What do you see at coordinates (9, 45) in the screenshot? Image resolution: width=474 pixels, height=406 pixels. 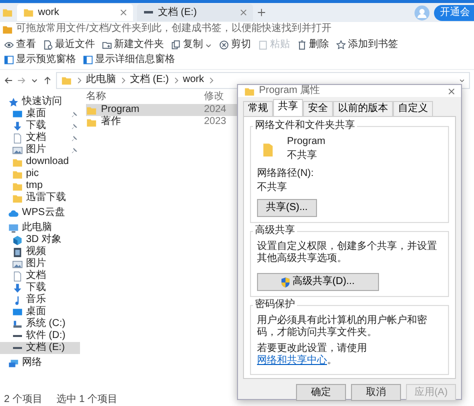 I see `eye-icon` at bounding box center [9, 45].